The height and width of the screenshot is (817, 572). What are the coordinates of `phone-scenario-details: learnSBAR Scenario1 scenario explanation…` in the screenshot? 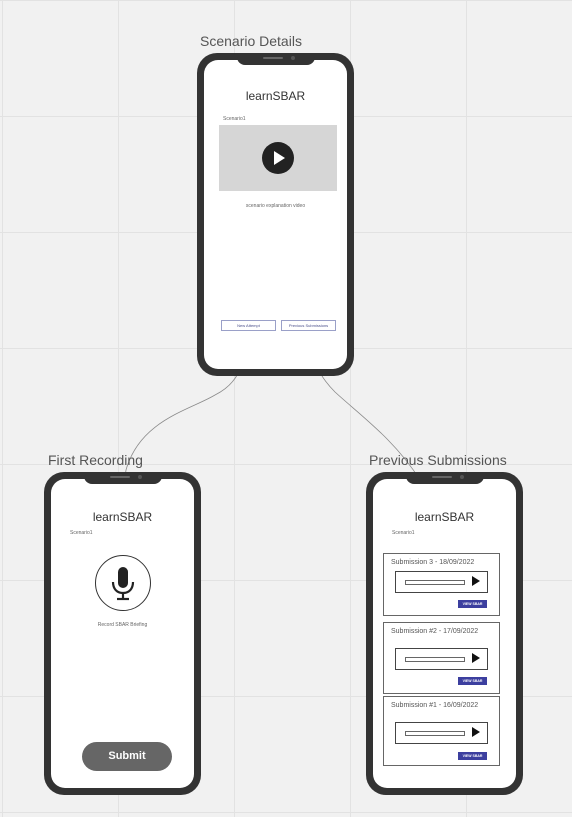 It's located at (275, 214).